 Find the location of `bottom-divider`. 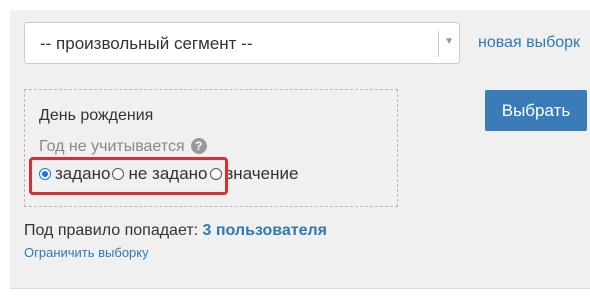

bottom-divider is located at coordinates (300, 288).